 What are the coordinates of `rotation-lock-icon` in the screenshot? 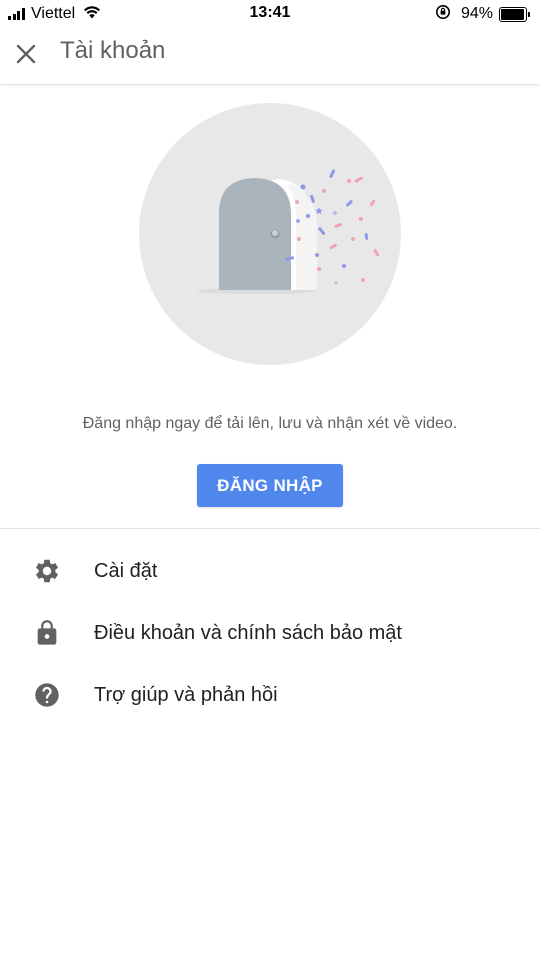 It's located at (443, 14).